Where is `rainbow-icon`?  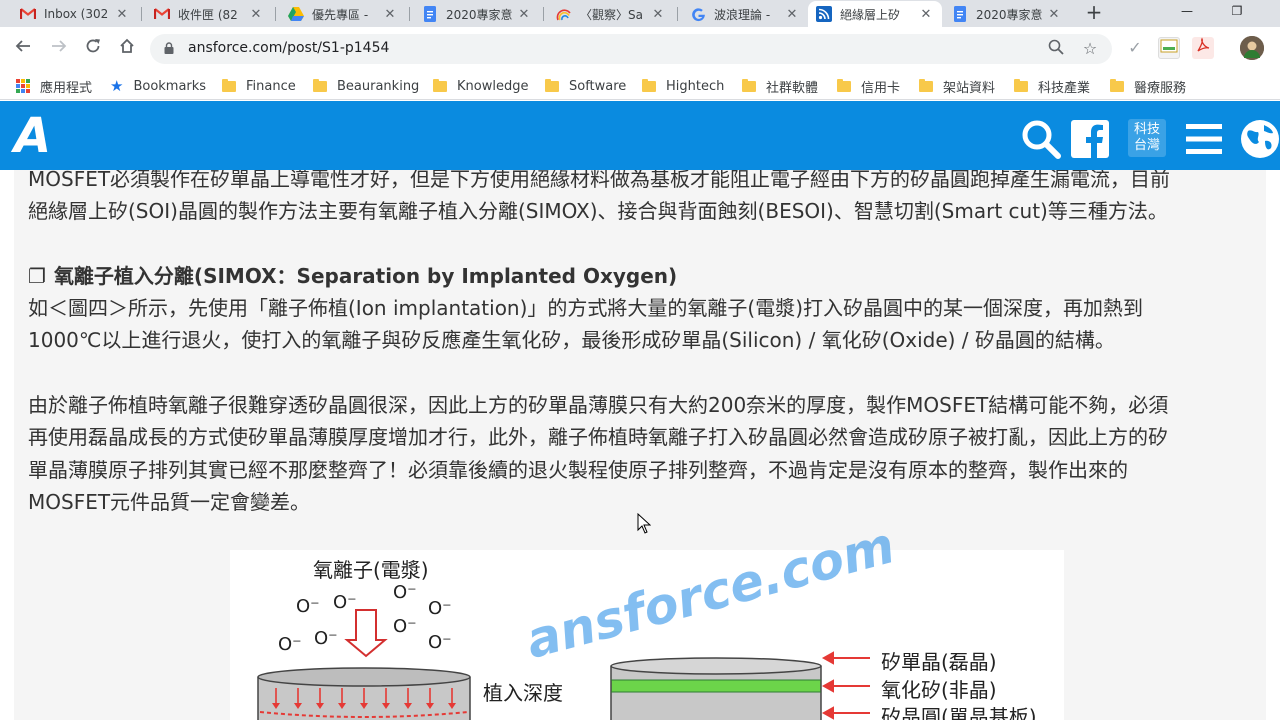
rainbow-icon is located at coordinates (564, 14).